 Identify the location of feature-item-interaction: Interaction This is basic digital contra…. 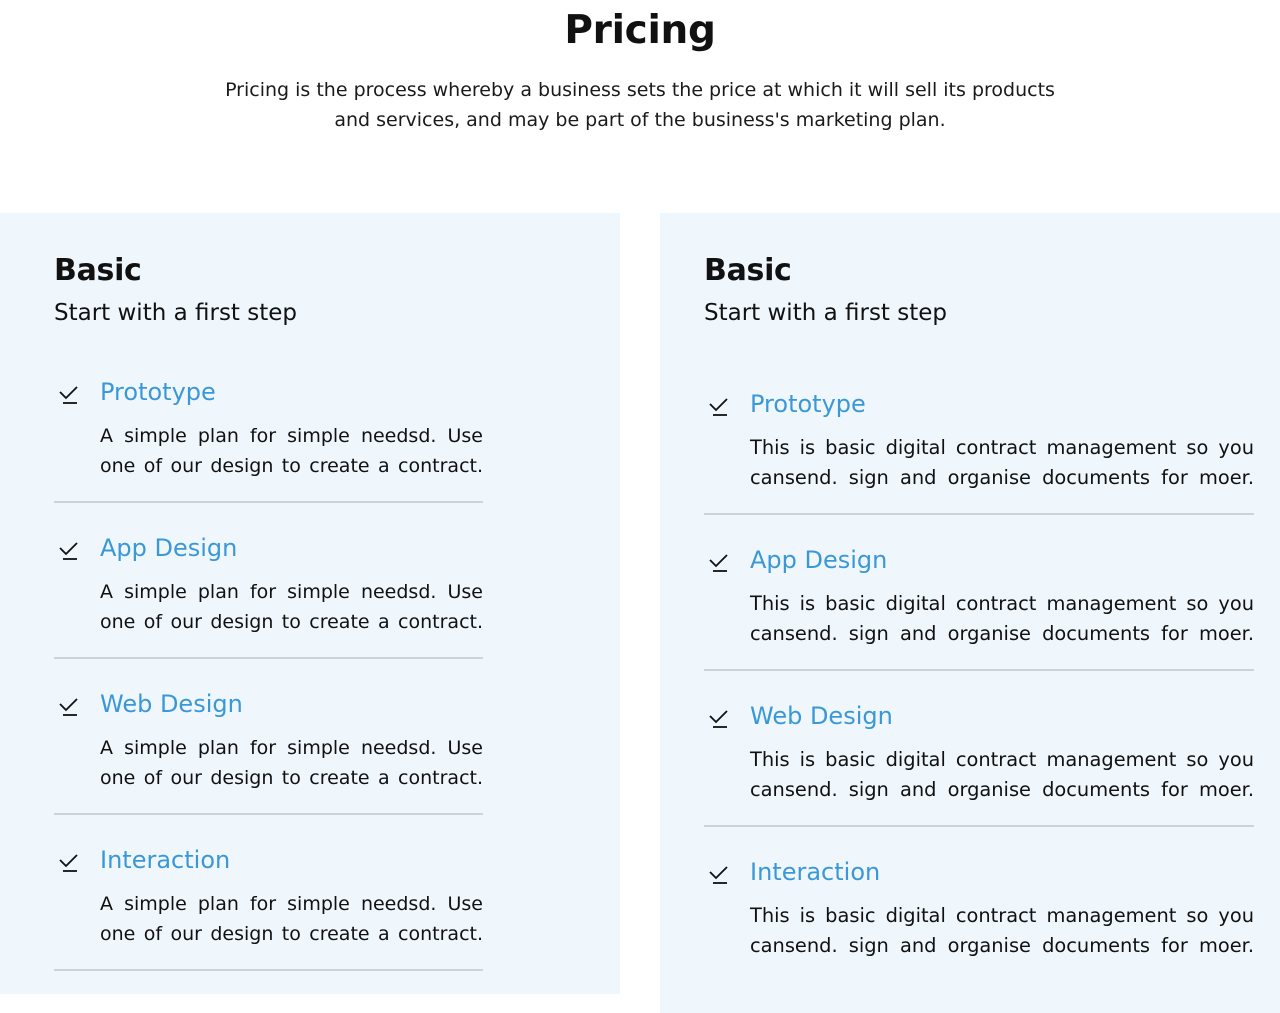
(979, 905).